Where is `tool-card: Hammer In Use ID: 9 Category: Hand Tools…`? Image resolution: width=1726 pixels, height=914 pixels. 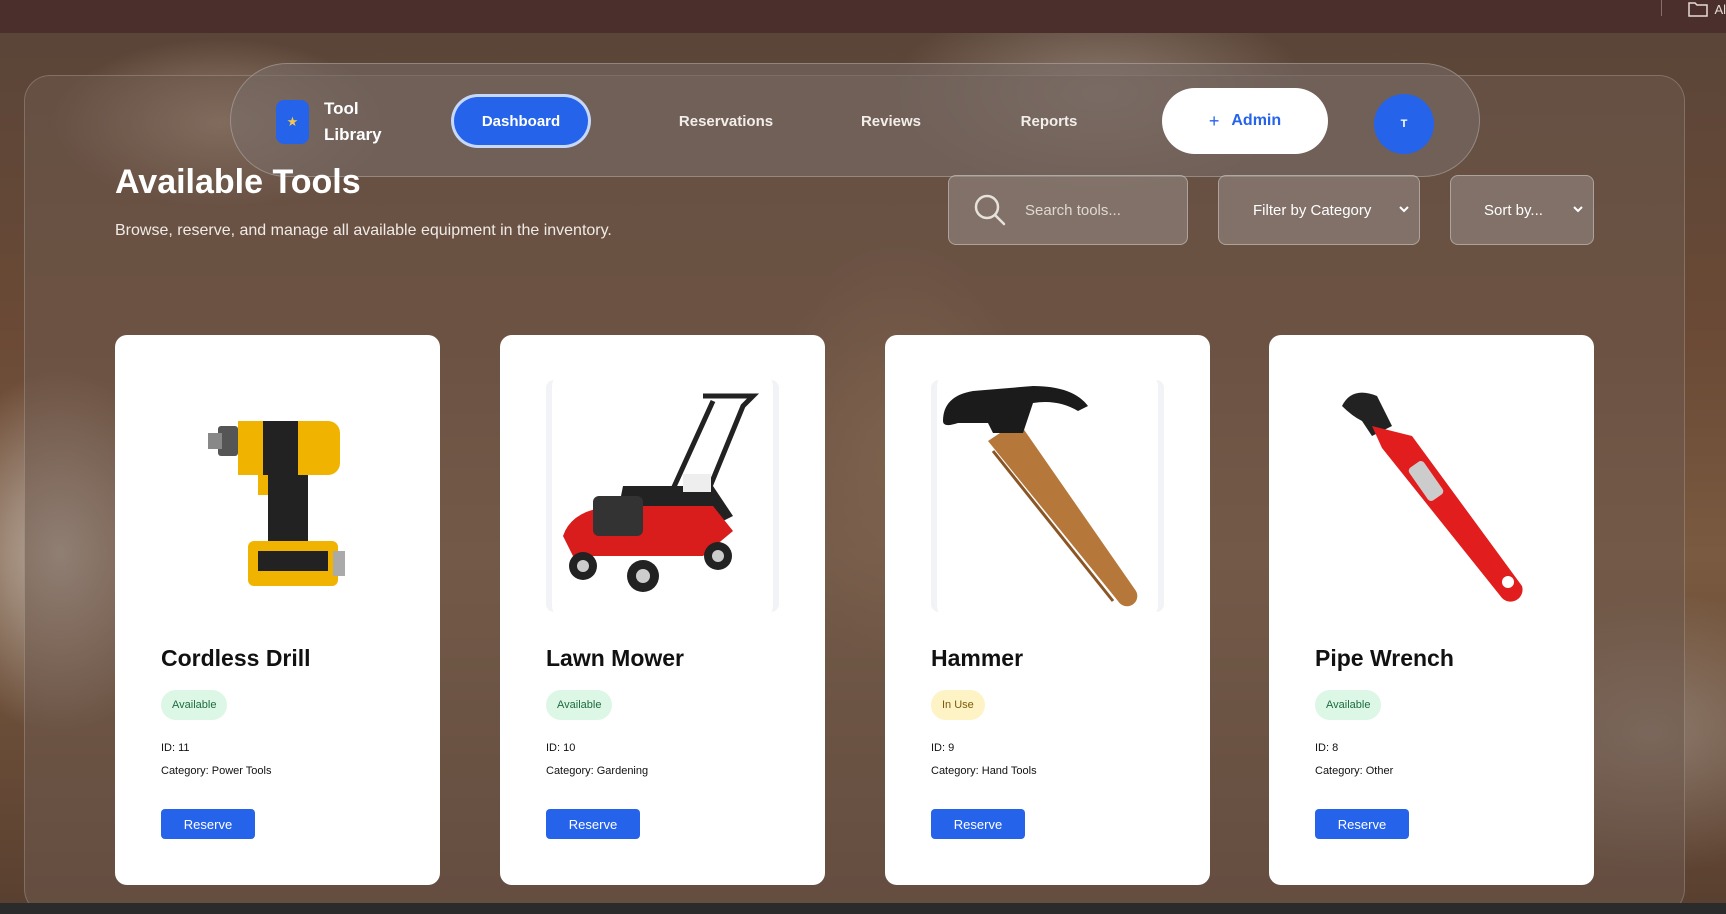
tool-card: Hammer In Use ID: 9 Category: Hand Tools… is located at coordinates (1047, 610).